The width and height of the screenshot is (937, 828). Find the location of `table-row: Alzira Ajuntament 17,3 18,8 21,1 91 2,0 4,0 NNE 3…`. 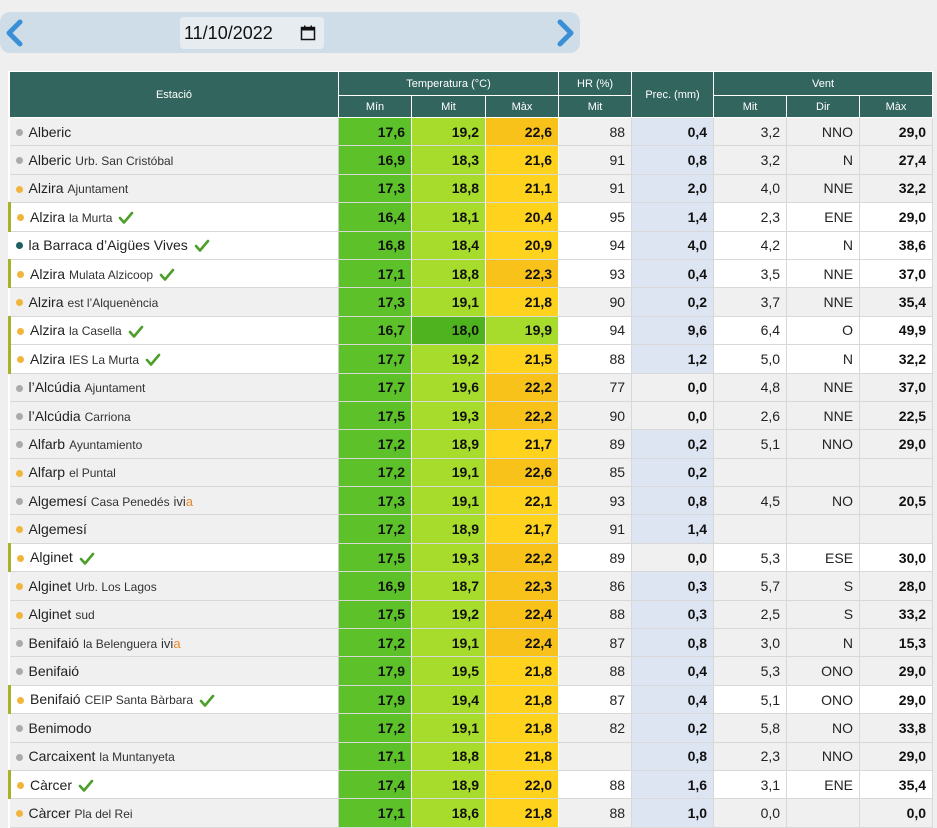

table-row: Alzira Ajuntament 17,3 18,8 21,1 91 2,0 4,0 NNE 3… is located at coordinates (471, 189).